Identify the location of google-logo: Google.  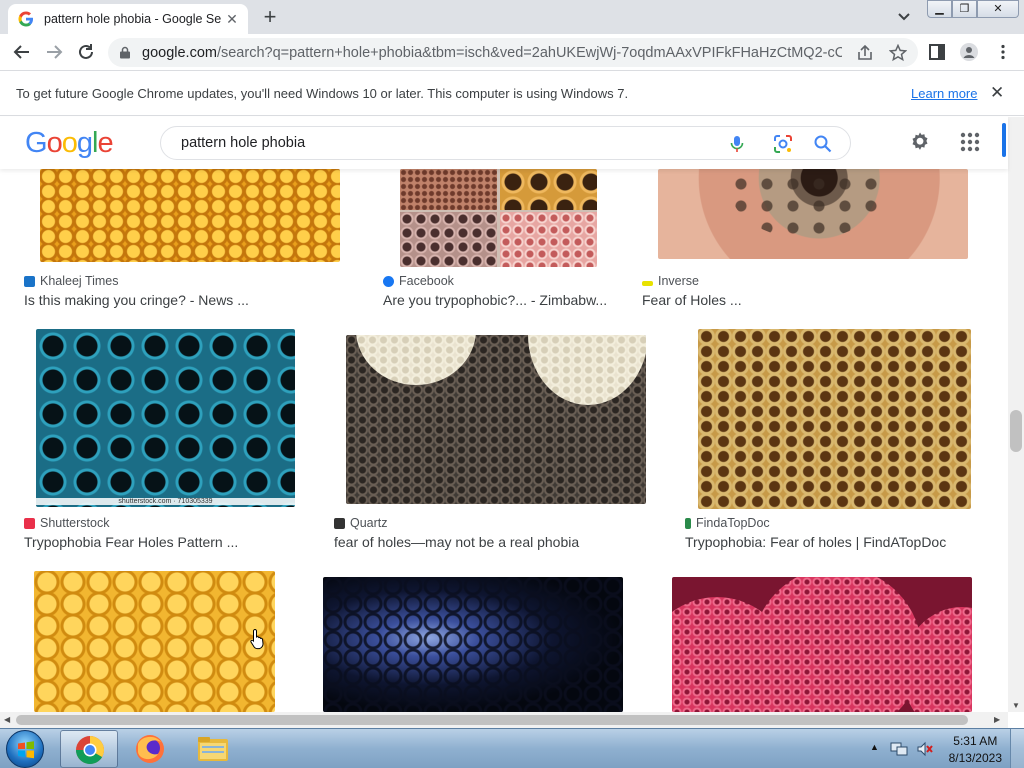
(69, 143).